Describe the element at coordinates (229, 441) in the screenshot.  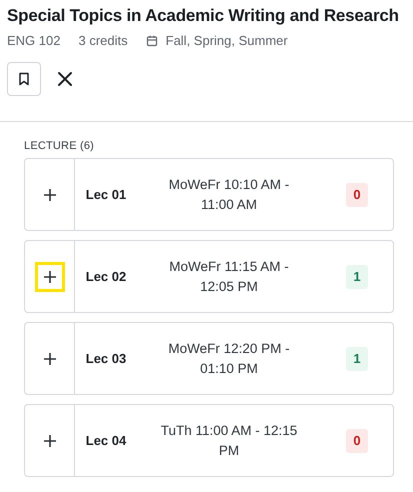
I see `meeting-time: TuTh 11:00 AM - 12:15 PM` at that location.